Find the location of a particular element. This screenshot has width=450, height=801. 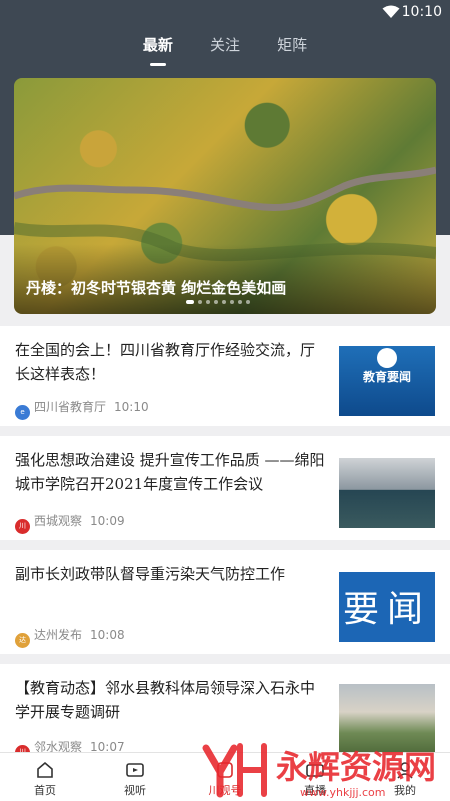

top-tabs: 最新 关注 矩阵 is located at coordinates (225, 50).